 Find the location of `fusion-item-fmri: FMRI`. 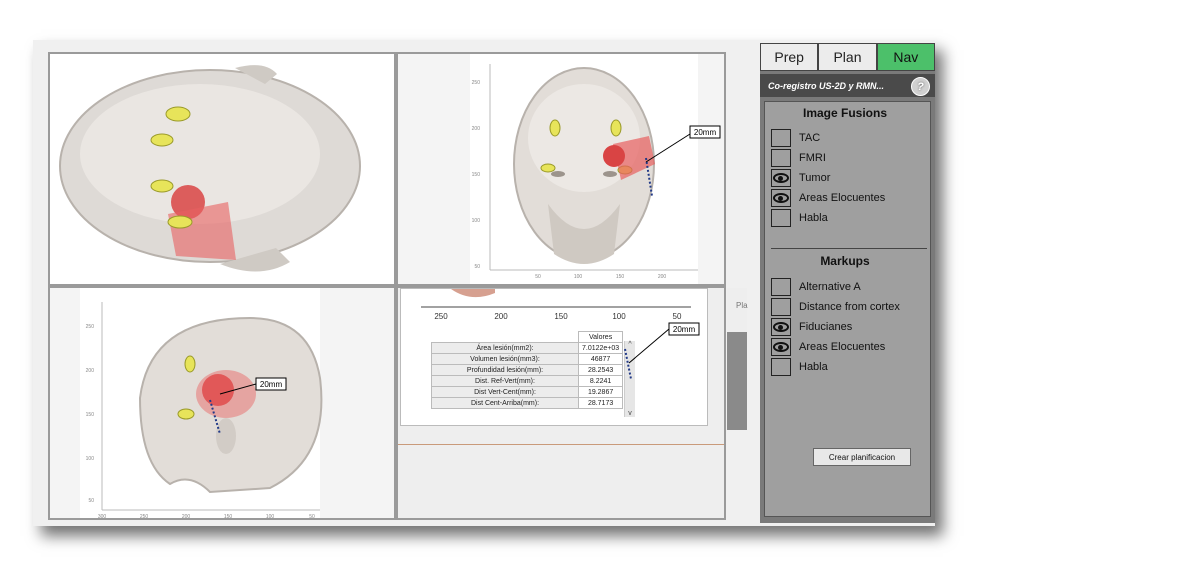

fusion-item-fmri: FMRI is located at coordinates (798, 158).